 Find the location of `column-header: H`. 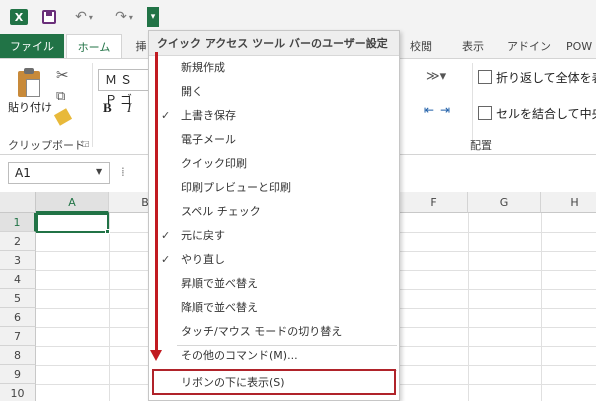

column-header: H is located at coordinates (568, 202).